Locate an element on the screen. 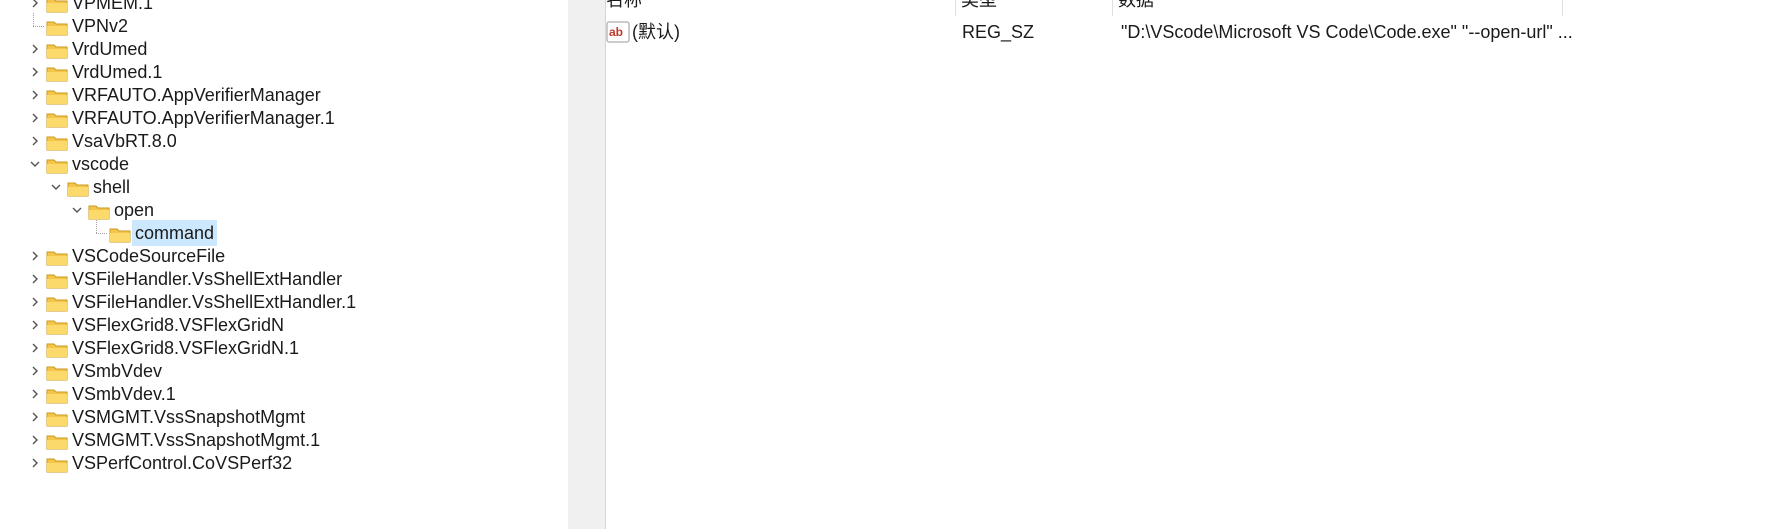  tree-item-vsperfcontrol-covsperf32: VSPerfControl.CoVSPerf32 is located at coordinates (284, 463).